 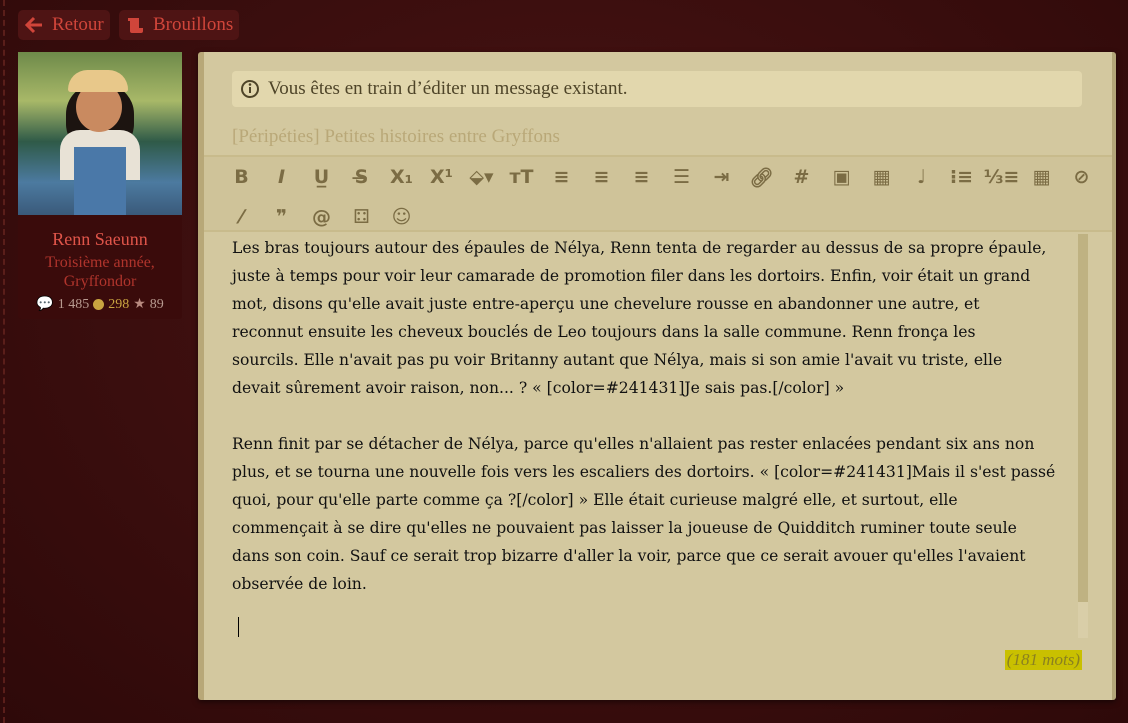 I want to click on hide-icon: ⊘, so click(x=1081, y=177).